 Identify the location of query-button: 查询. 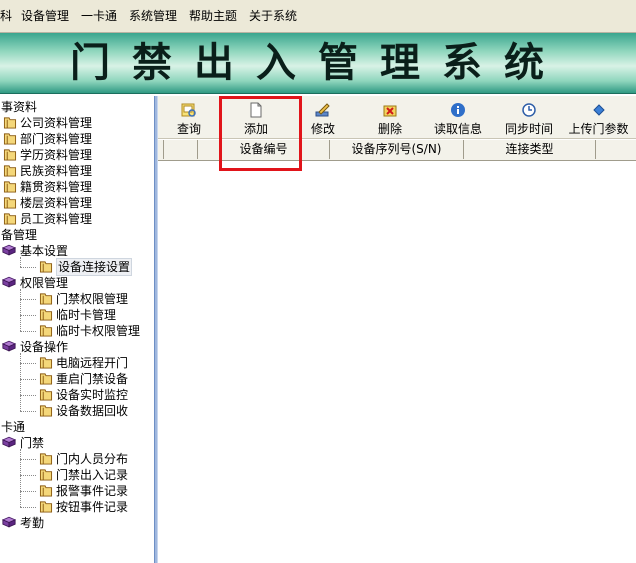
(189, 117).